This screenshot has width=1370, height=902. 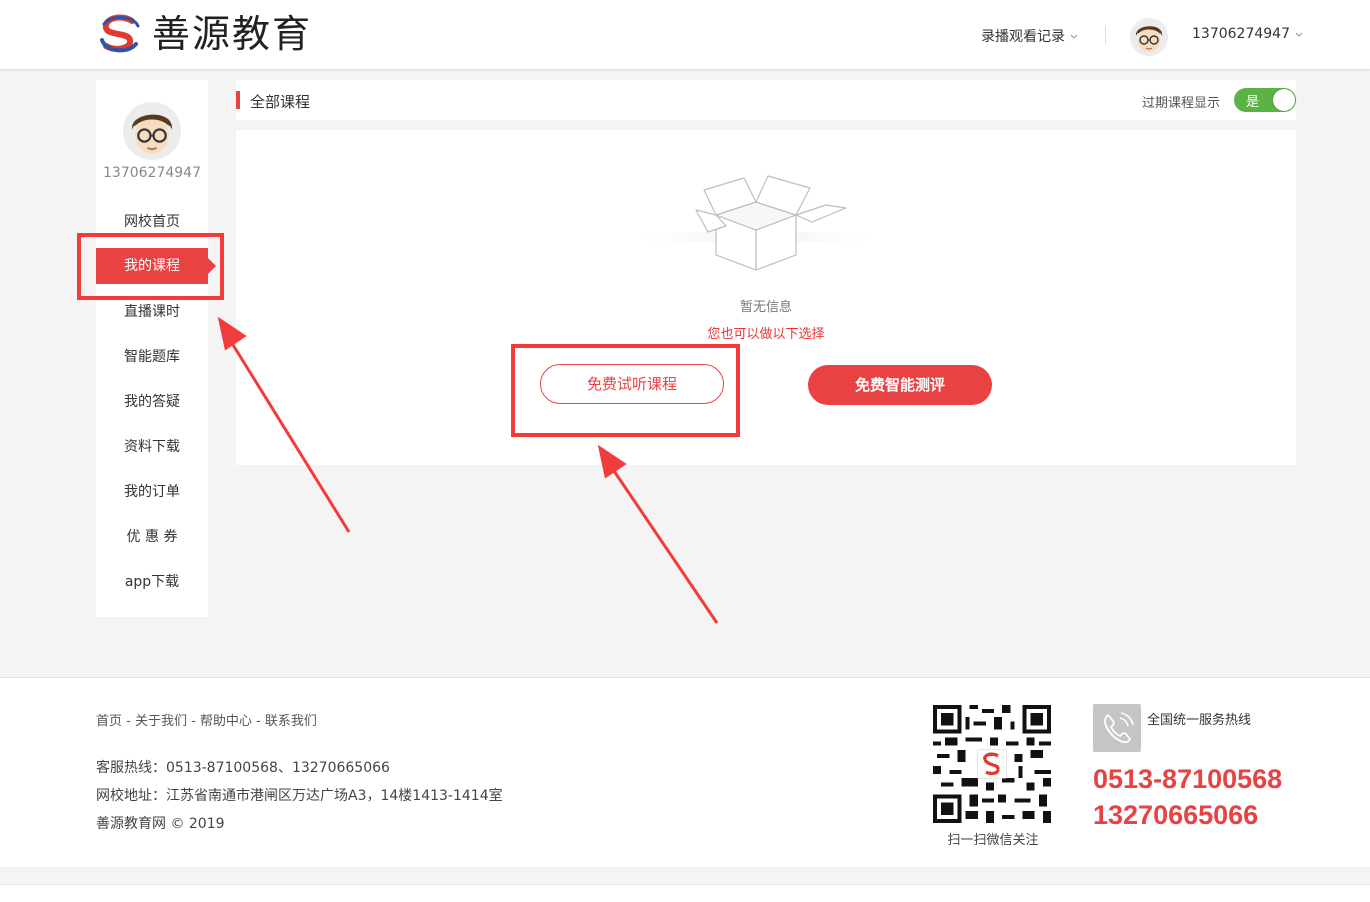 What do you see at coordinates (766, 334) in the screenshot?
I see `empty-suggestion: 您也可以做以下选择` at bounding box center [766, 334].